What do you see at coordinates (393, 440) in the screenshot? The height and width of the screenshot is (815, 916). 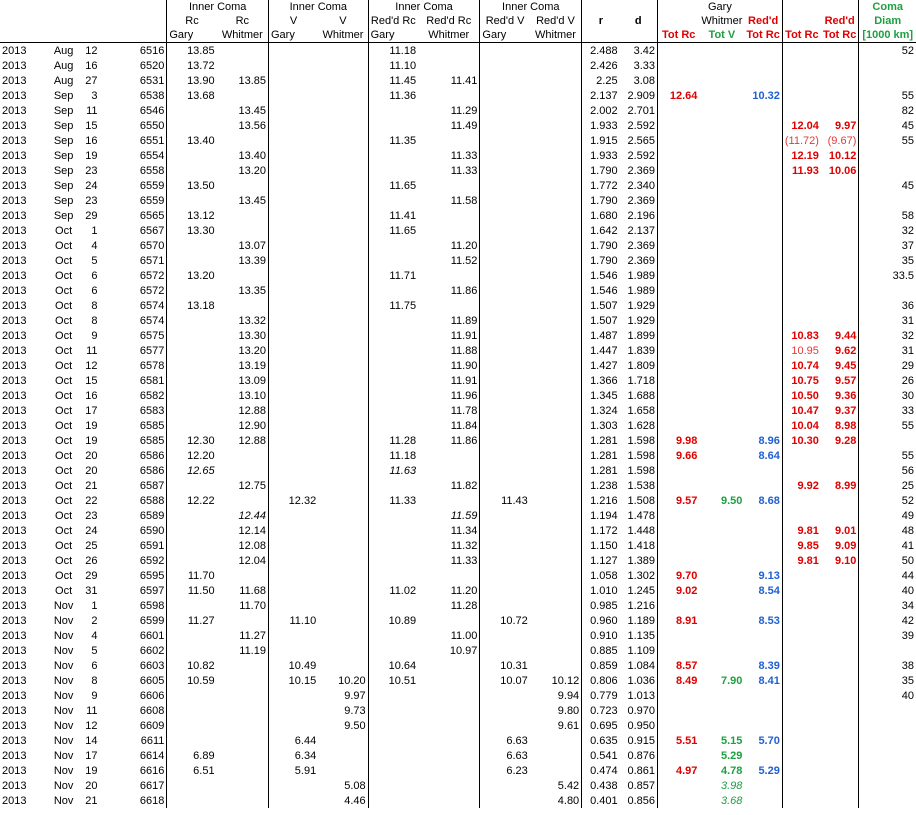 I see `redd-rc-gary-cell: 11.28` at bounding box center [393, 440].